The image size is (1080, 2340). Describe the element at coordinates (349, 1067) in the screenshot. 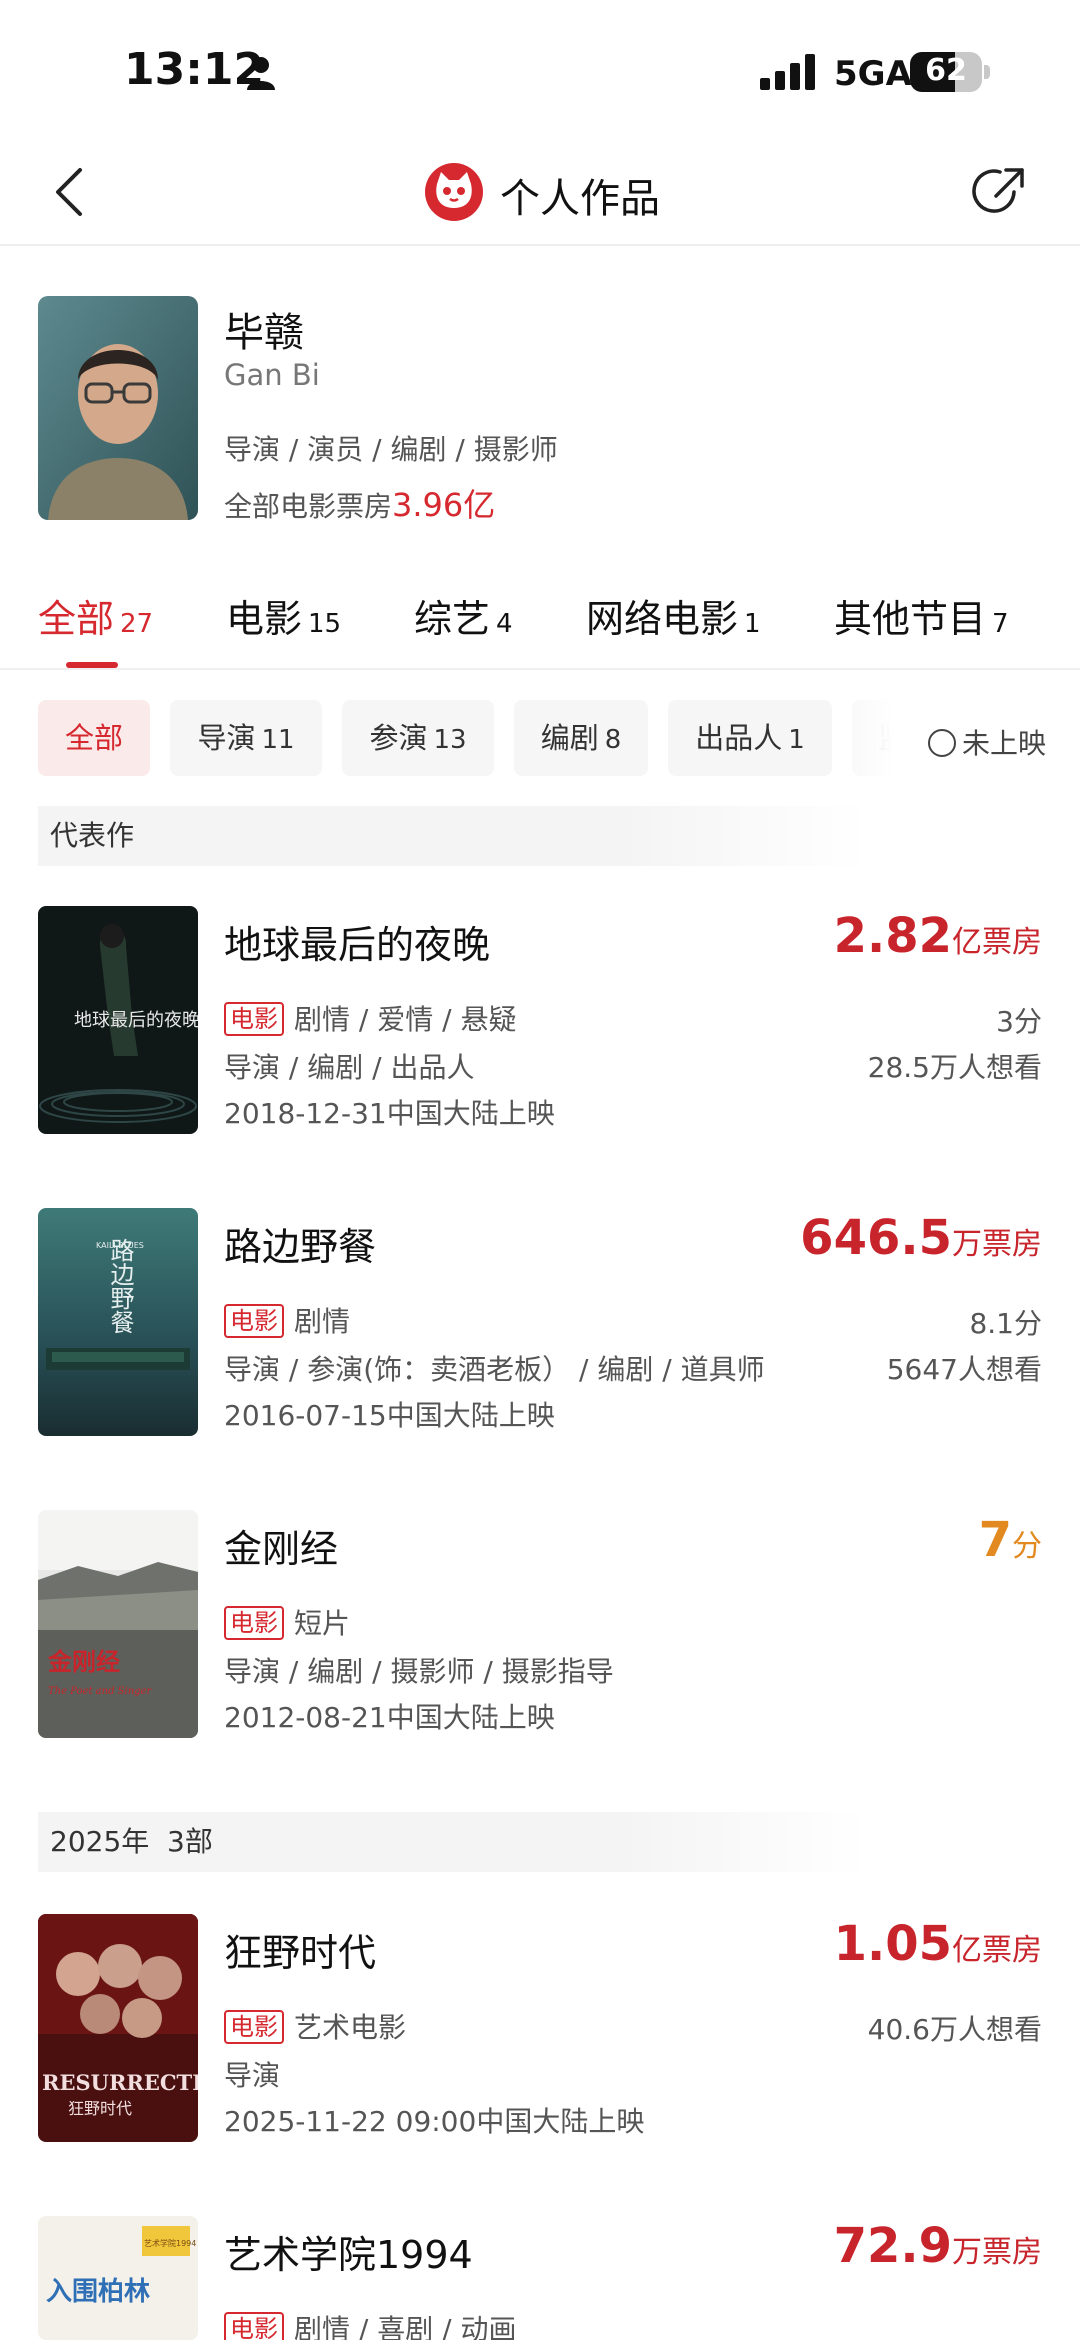

I see `work-roles: 导演 / 编剧 / 出品人` at that location.